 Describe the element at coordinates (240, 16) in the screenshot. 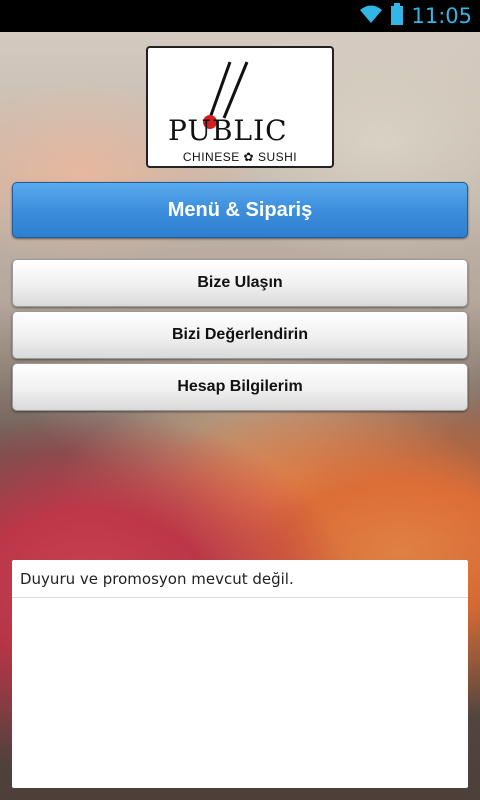

I see `status-bar: 11:05` at that location.